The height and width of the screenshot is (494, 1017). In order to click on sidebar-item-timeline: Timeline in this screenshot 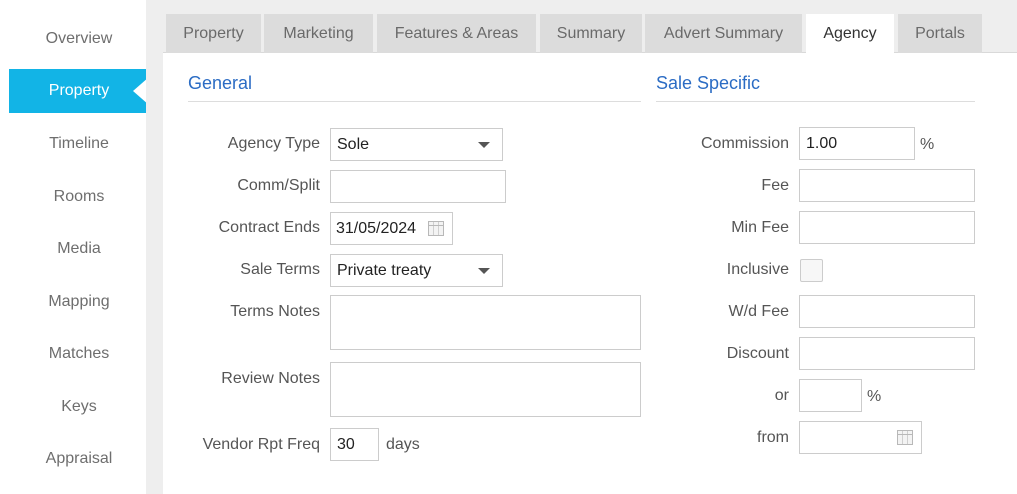, I will do `click(79, 144)`.